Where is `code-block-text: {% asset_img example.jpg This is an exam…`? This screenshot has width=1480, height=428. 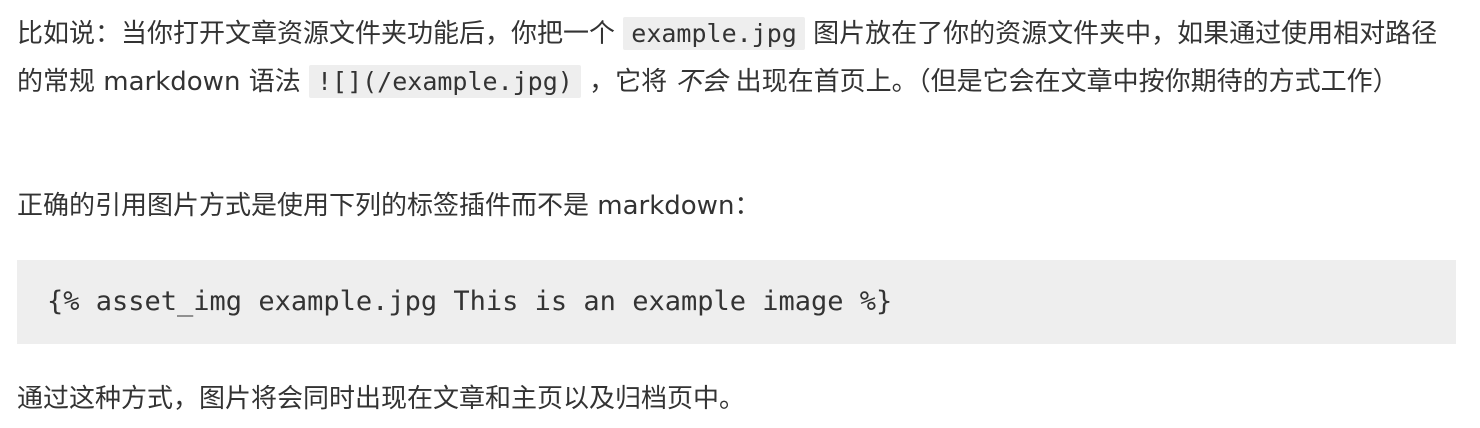
code-block-text: {% asset_img example.jpg This is an exam… is located at coordinates (470, 301).